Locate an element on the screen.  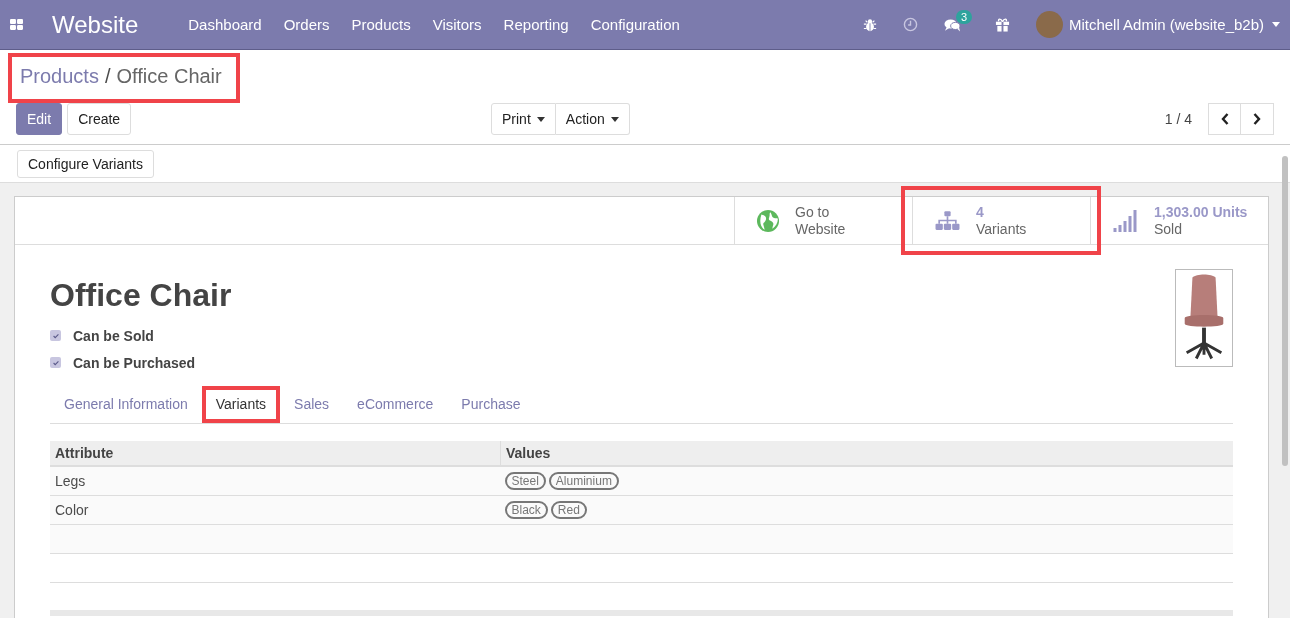
stat-value: Go to is located at coordinates (813, 212).